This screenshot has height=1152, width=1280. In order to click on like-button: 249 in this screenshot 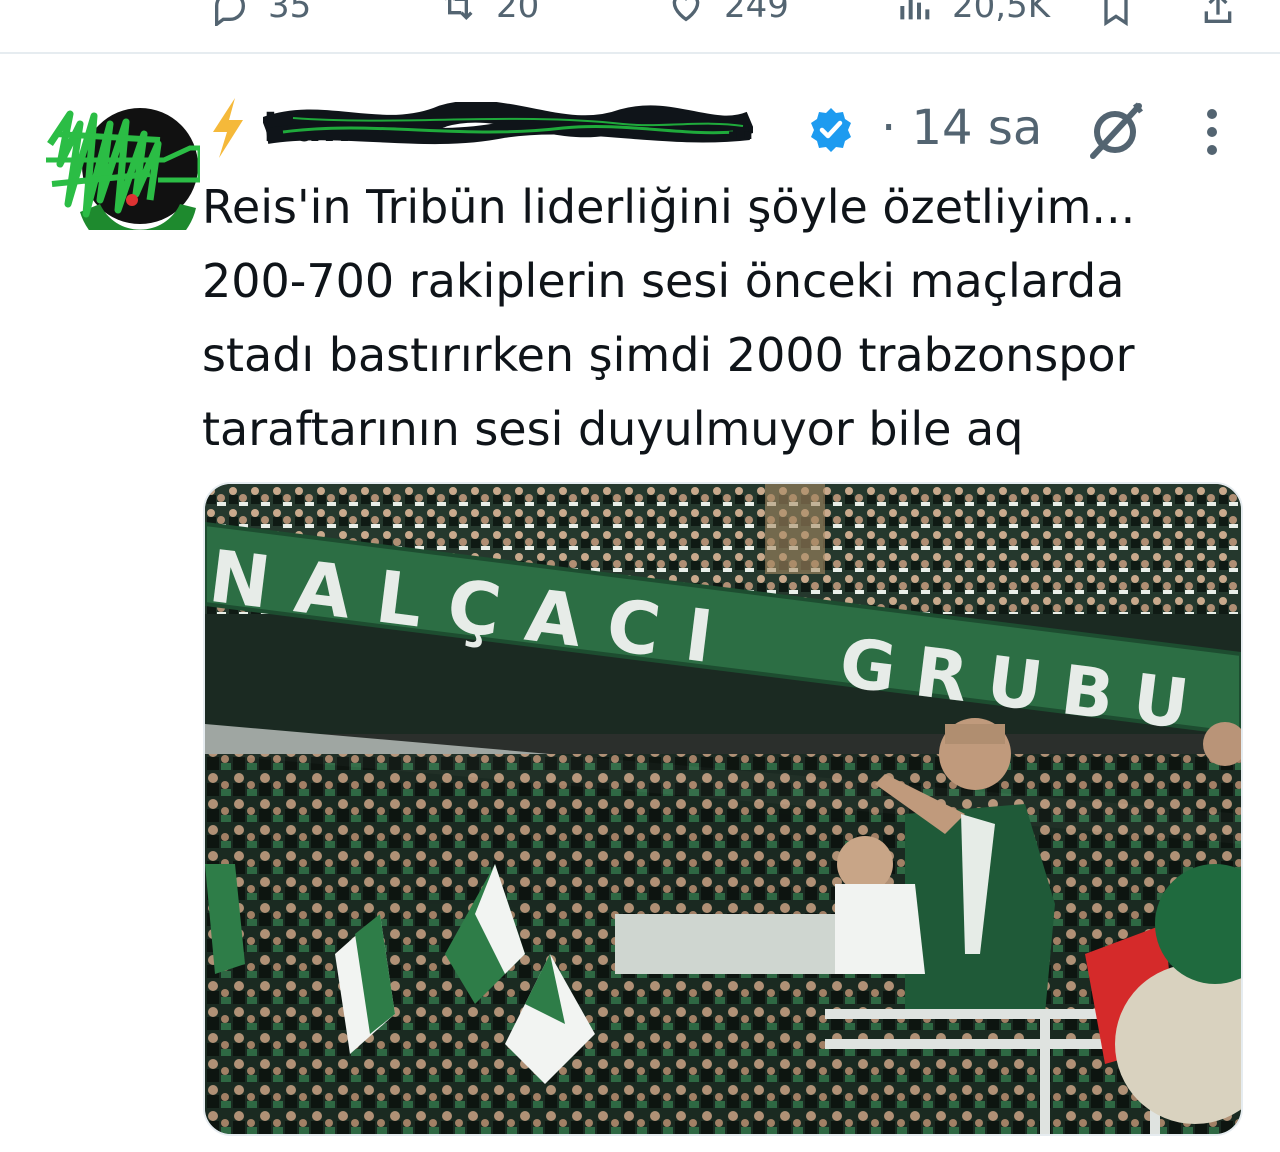, I will do `click(727, 13)`.